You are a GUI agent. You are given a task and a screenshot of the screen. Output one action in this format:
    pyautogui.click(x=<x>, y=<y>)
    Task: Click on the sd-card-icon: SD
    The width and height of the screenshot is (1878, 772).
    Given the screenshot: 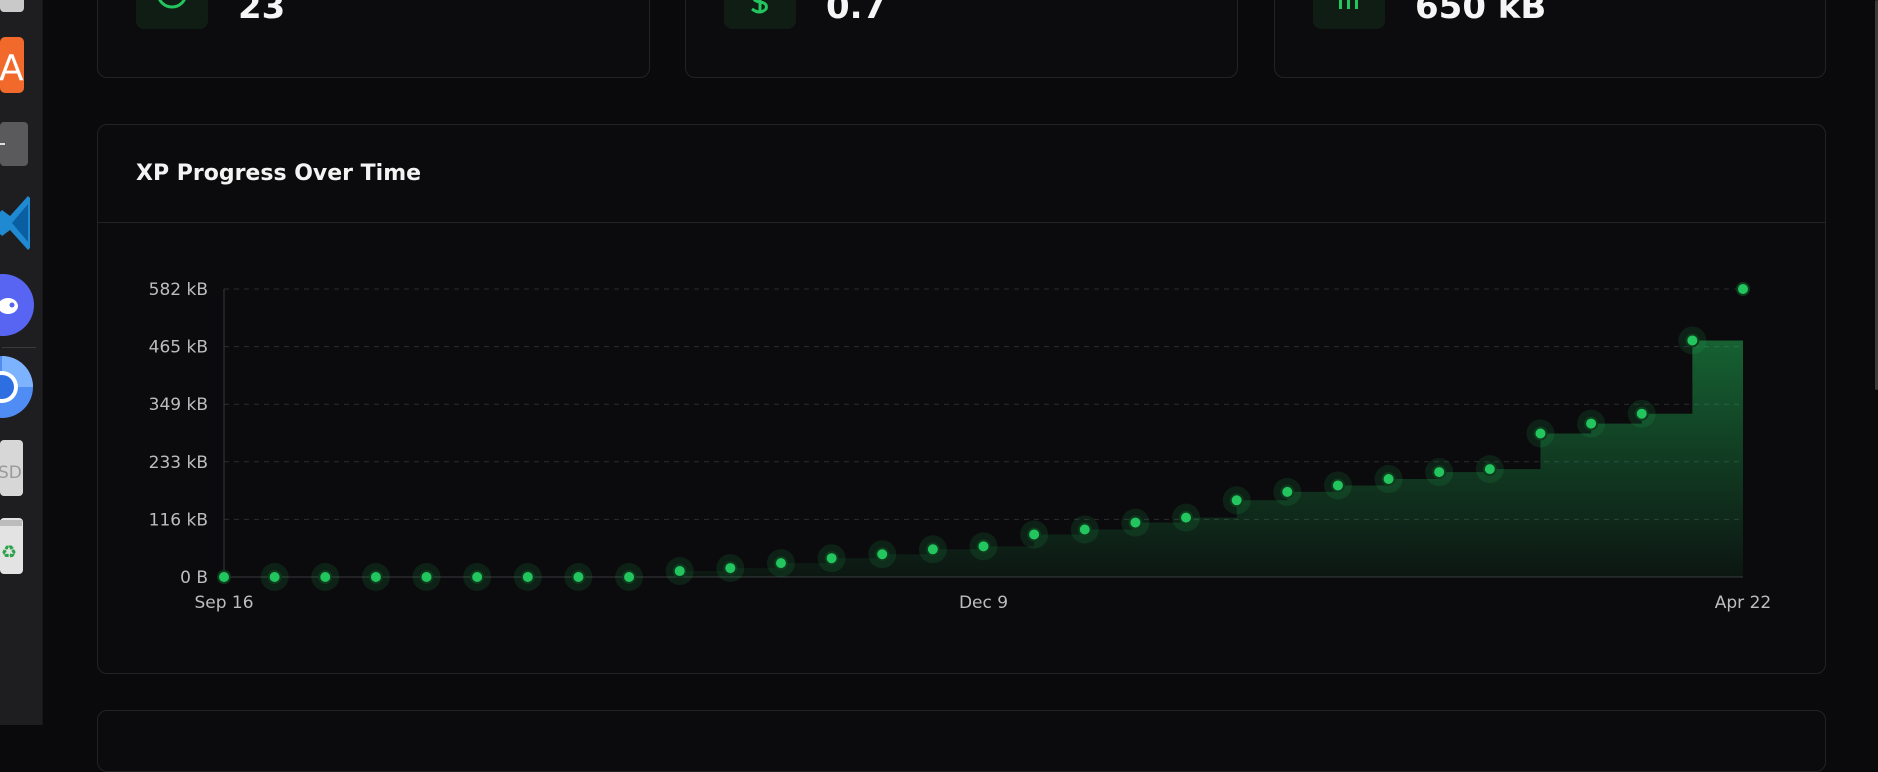 What is the action you would take?
    pyautogui.click(x=13, y=469)
    